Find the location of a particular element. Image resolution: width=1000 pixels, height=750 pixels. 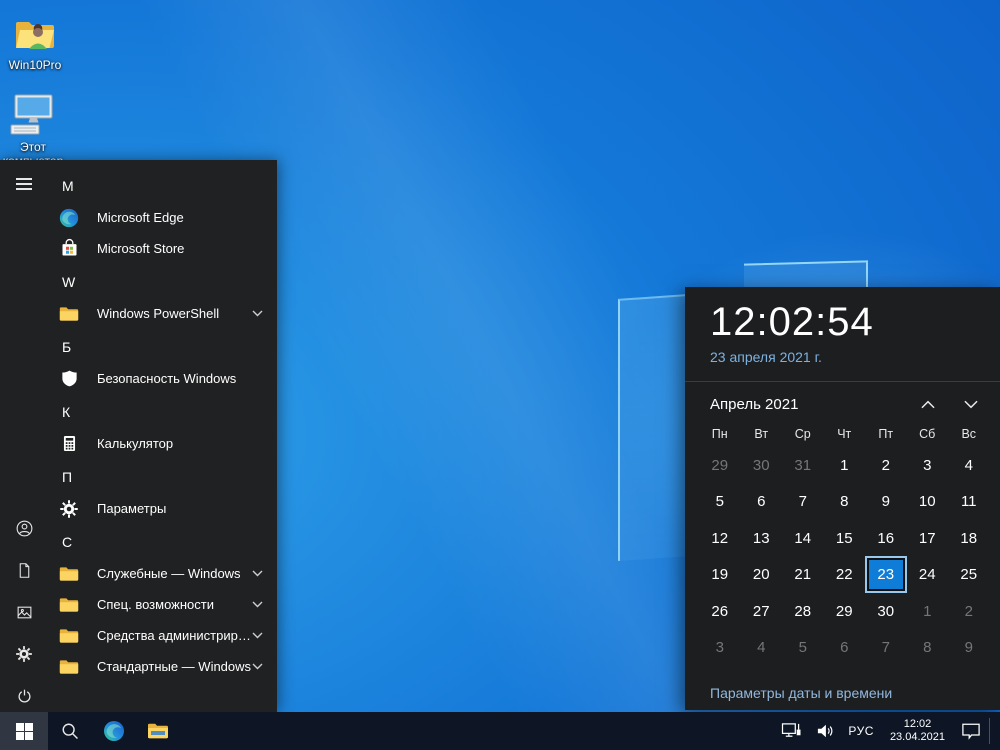

tray-clock: 12:02 23.04.2021 is located at coordinates (917, 731).